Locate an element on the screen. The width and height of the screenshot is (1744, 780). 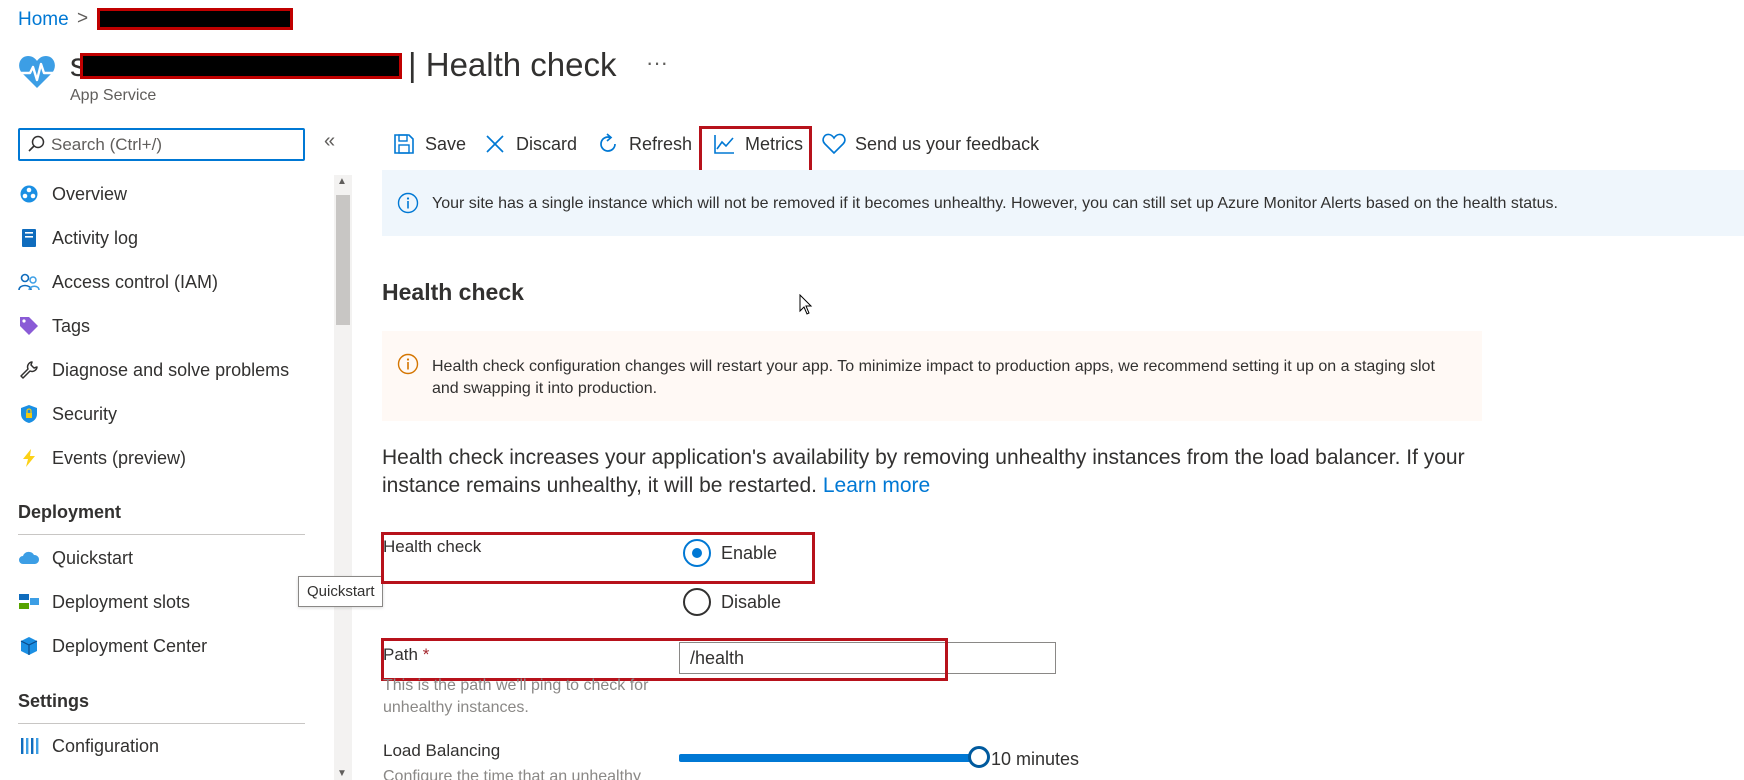
sidebar-item-overview: Overview is located at coordinates (72, 194).